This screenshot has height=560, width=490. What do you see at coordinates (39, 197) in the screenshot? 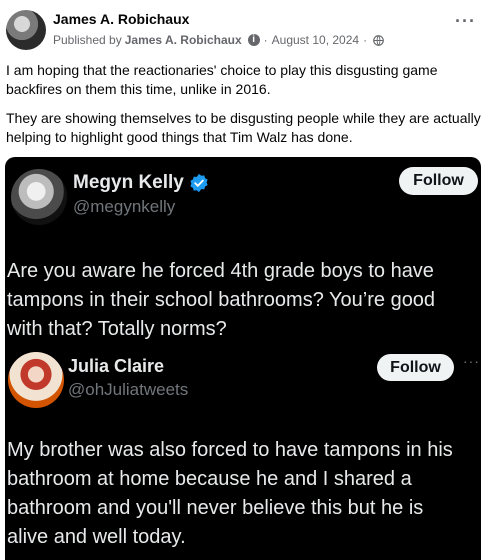
I see `megyn-kelly-avatar` at bounding box center [39, 197].